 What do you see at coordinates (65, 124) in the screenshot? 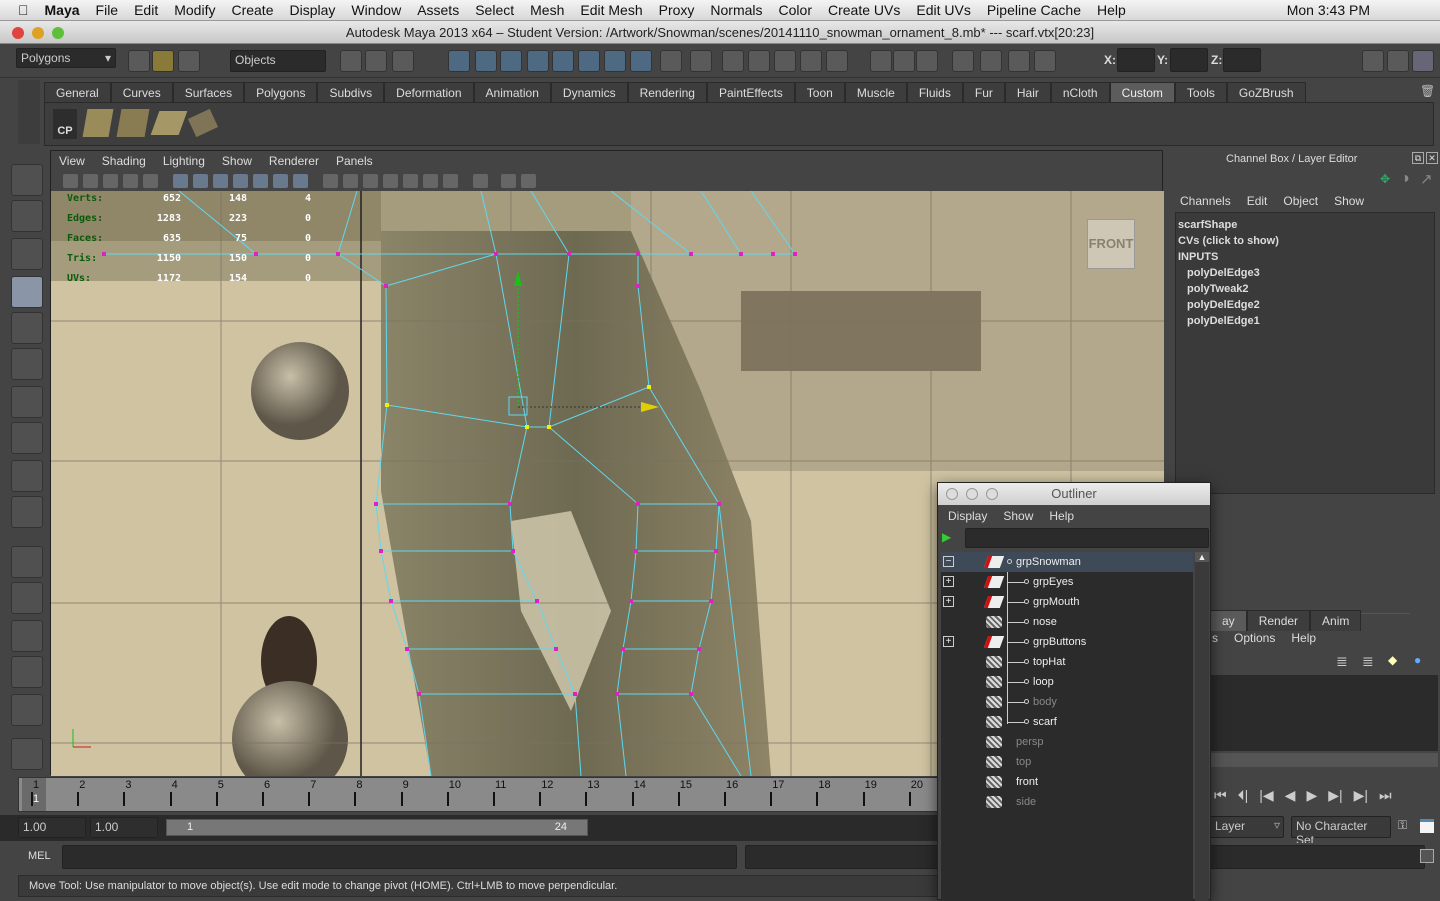
I see `center-pivot-button: CP` at bounding box center [65, 124].